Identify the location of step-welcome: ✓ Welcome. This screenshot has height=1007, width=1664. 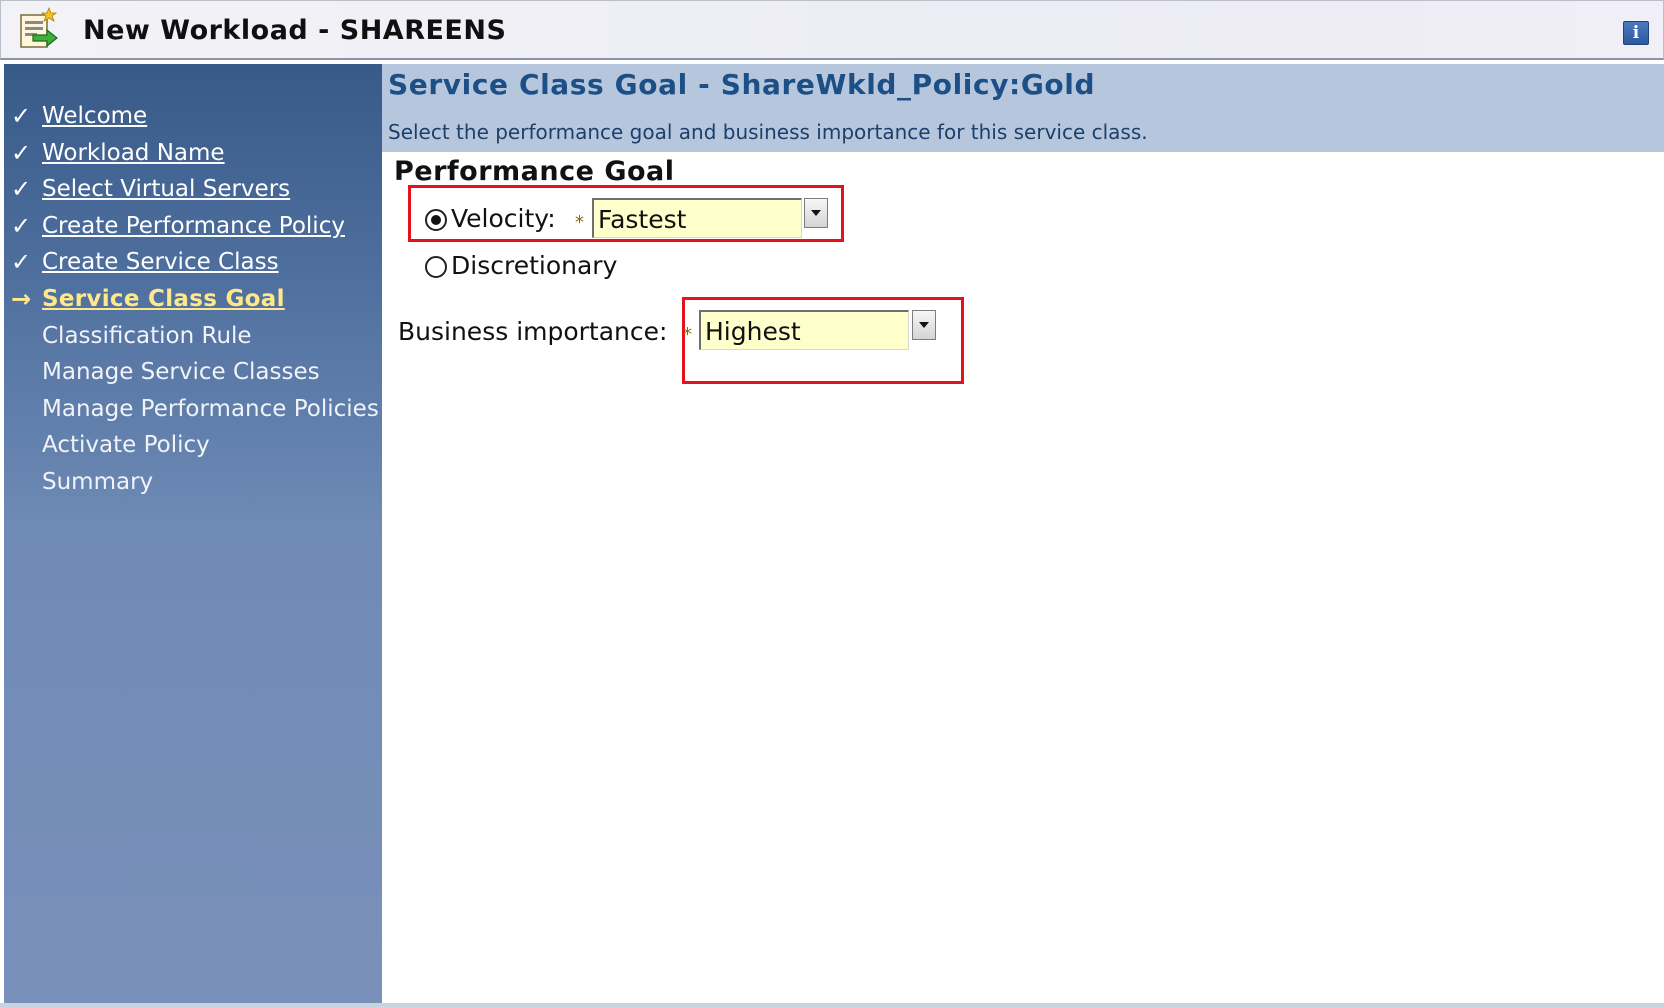
(193, 116).